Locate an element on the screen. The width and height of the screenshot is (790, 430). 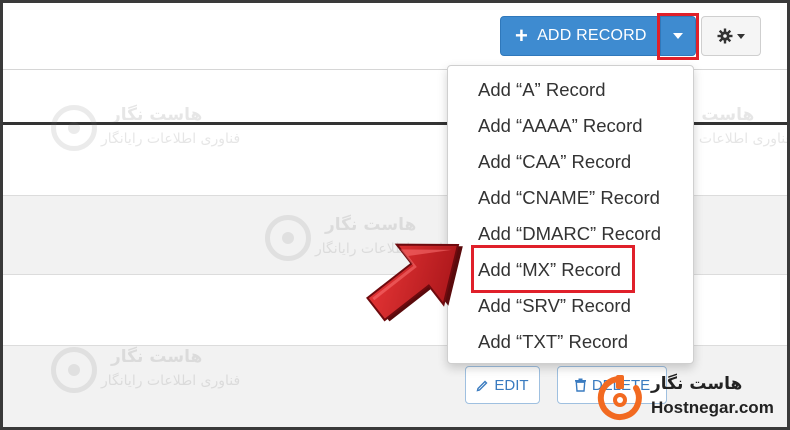
highlight-box-dropdown-toggle is located at coordinates (678, 36).